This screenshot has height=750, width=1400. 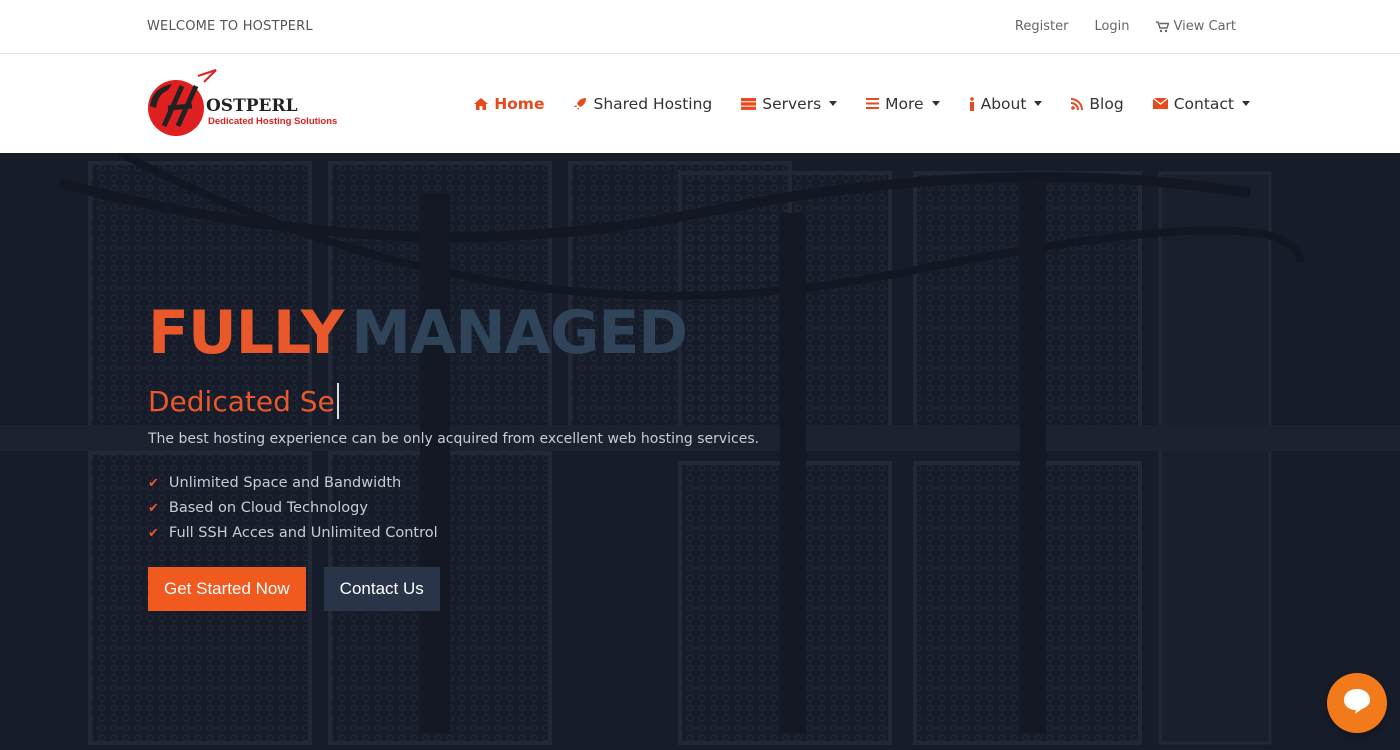 What do you see at coordinates (273, 121) in the screenshot?
I see `logo-tagline: Dedicated Hosting Solutions` at bounding box center [273, 121].